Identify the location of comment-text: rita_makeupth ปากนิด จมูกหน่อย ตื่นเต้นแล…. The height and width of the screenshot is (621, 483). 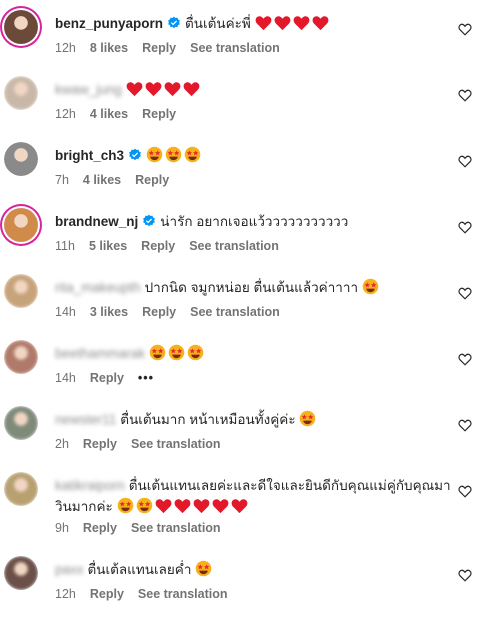
(254, 289).